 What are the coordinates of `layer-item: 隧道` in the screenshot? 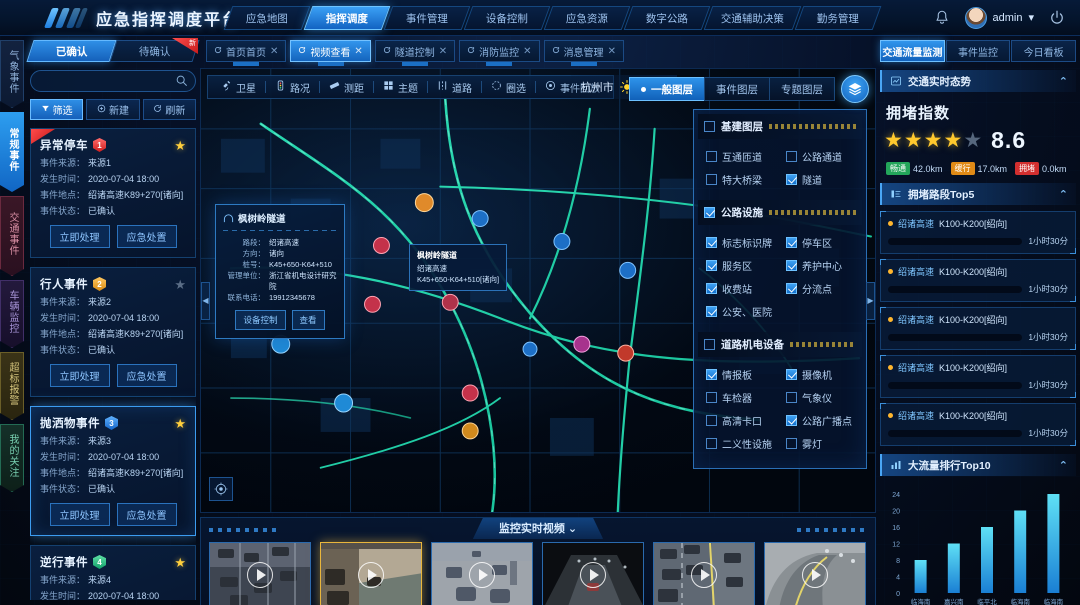 It's located at (820, 179).